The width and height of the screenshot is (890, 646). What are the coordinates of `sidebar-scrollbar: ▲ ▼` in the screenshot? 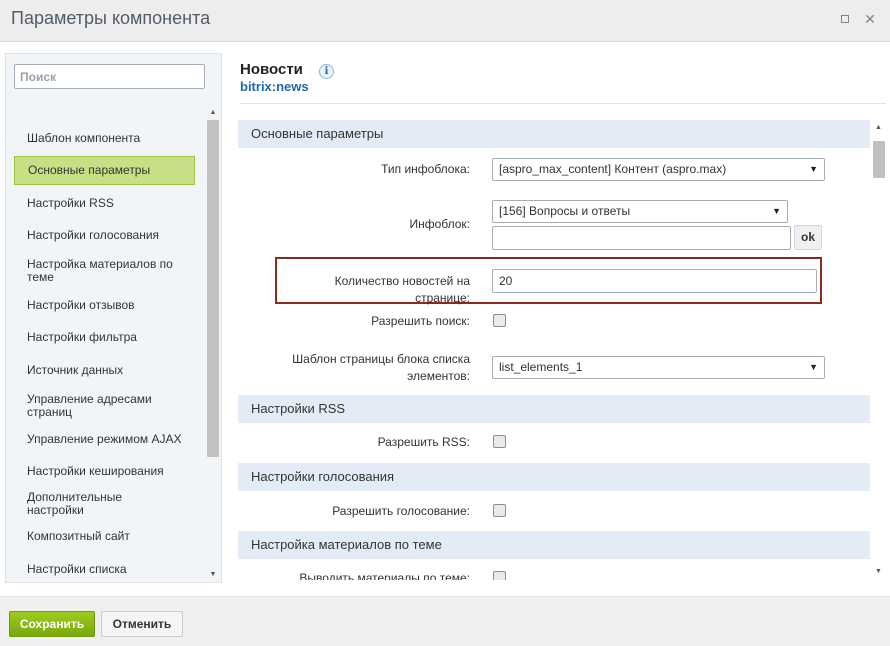 It's located at (213, 344).